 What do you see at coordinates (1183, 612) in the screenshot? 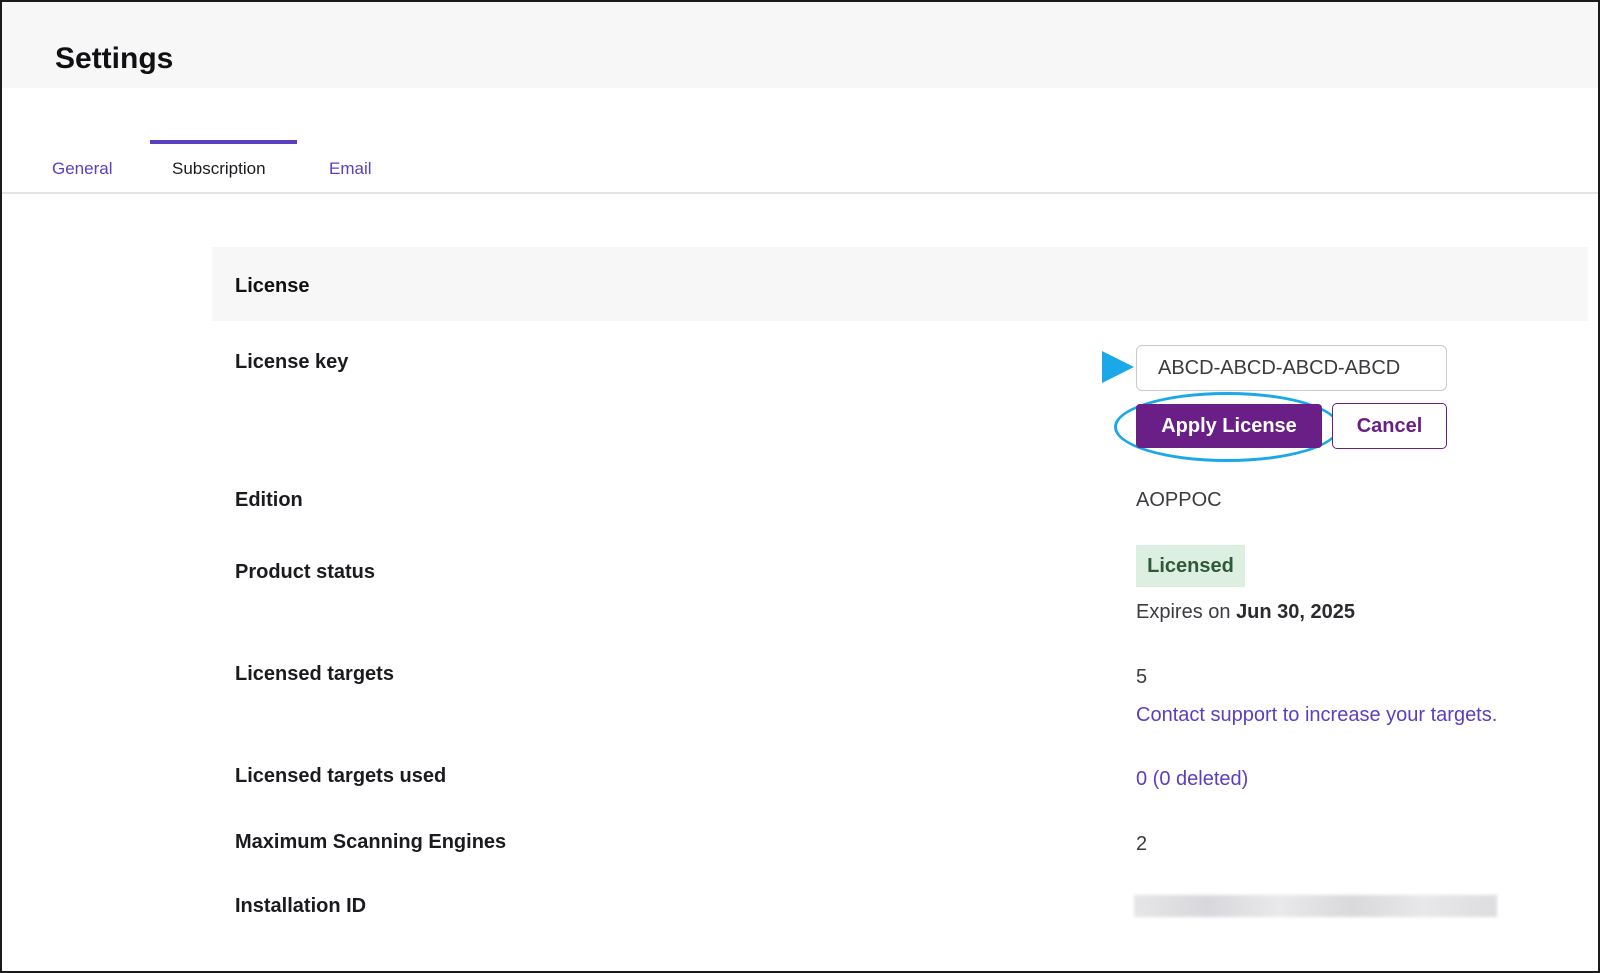
I see `expiry-prefix: Expires on` at bounding box center [1183, 612].